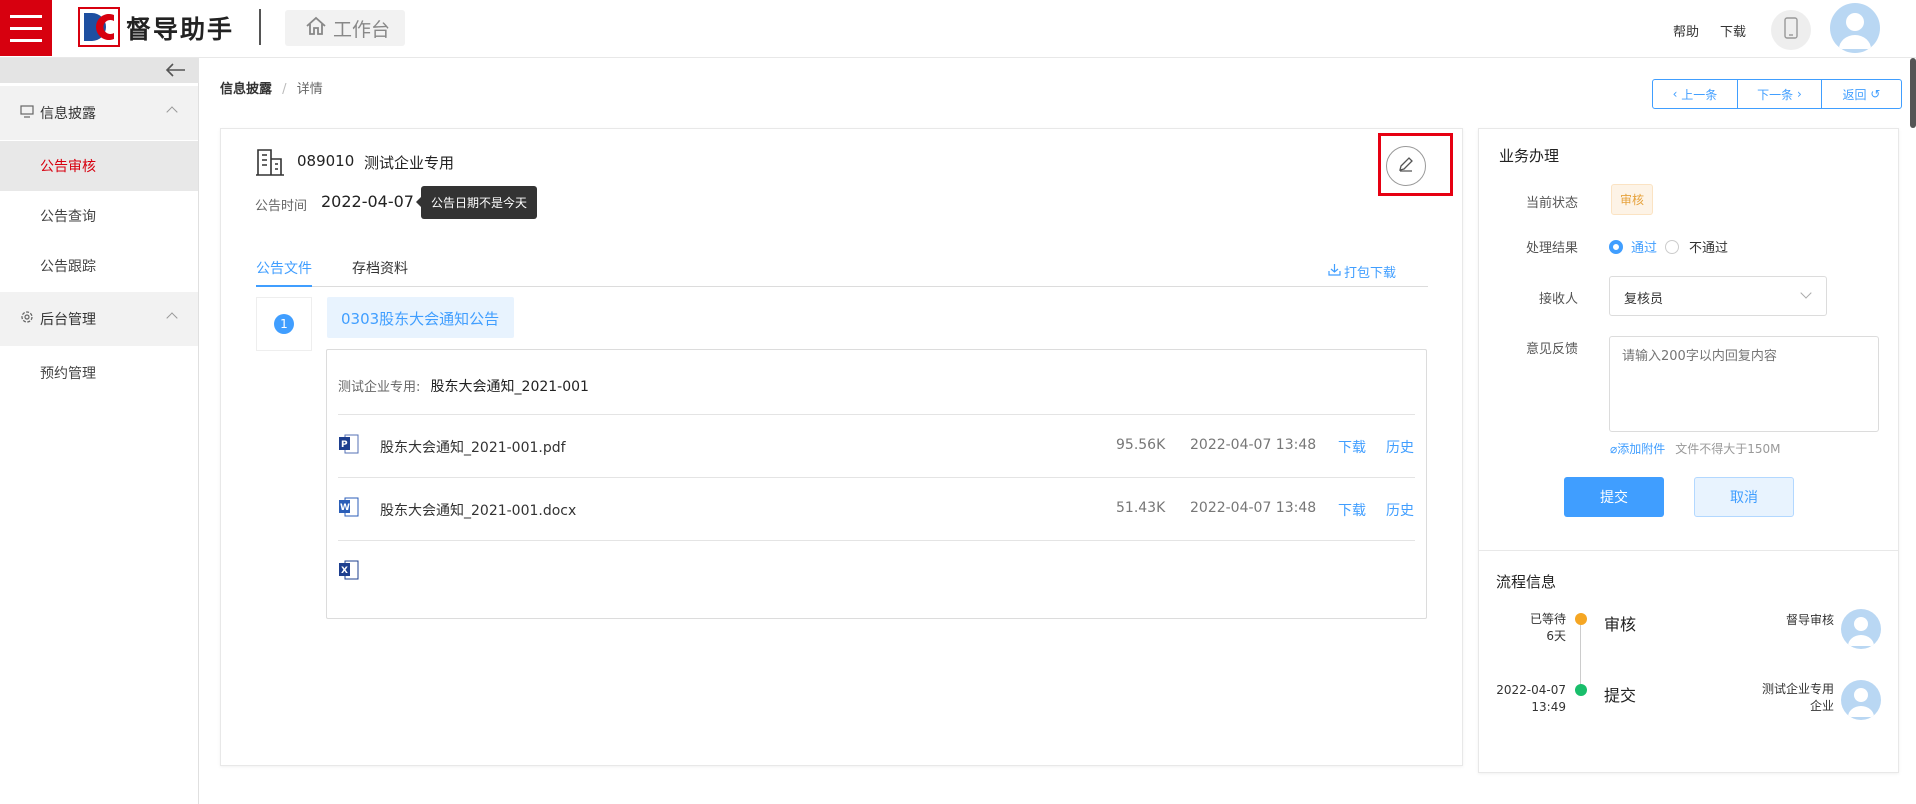 Image resolution: width=1916 pixels, height=804 pixels. Describe the element at coordinates (349, 572) in the screenshot. I see `excel-file-icon: X` at that location.